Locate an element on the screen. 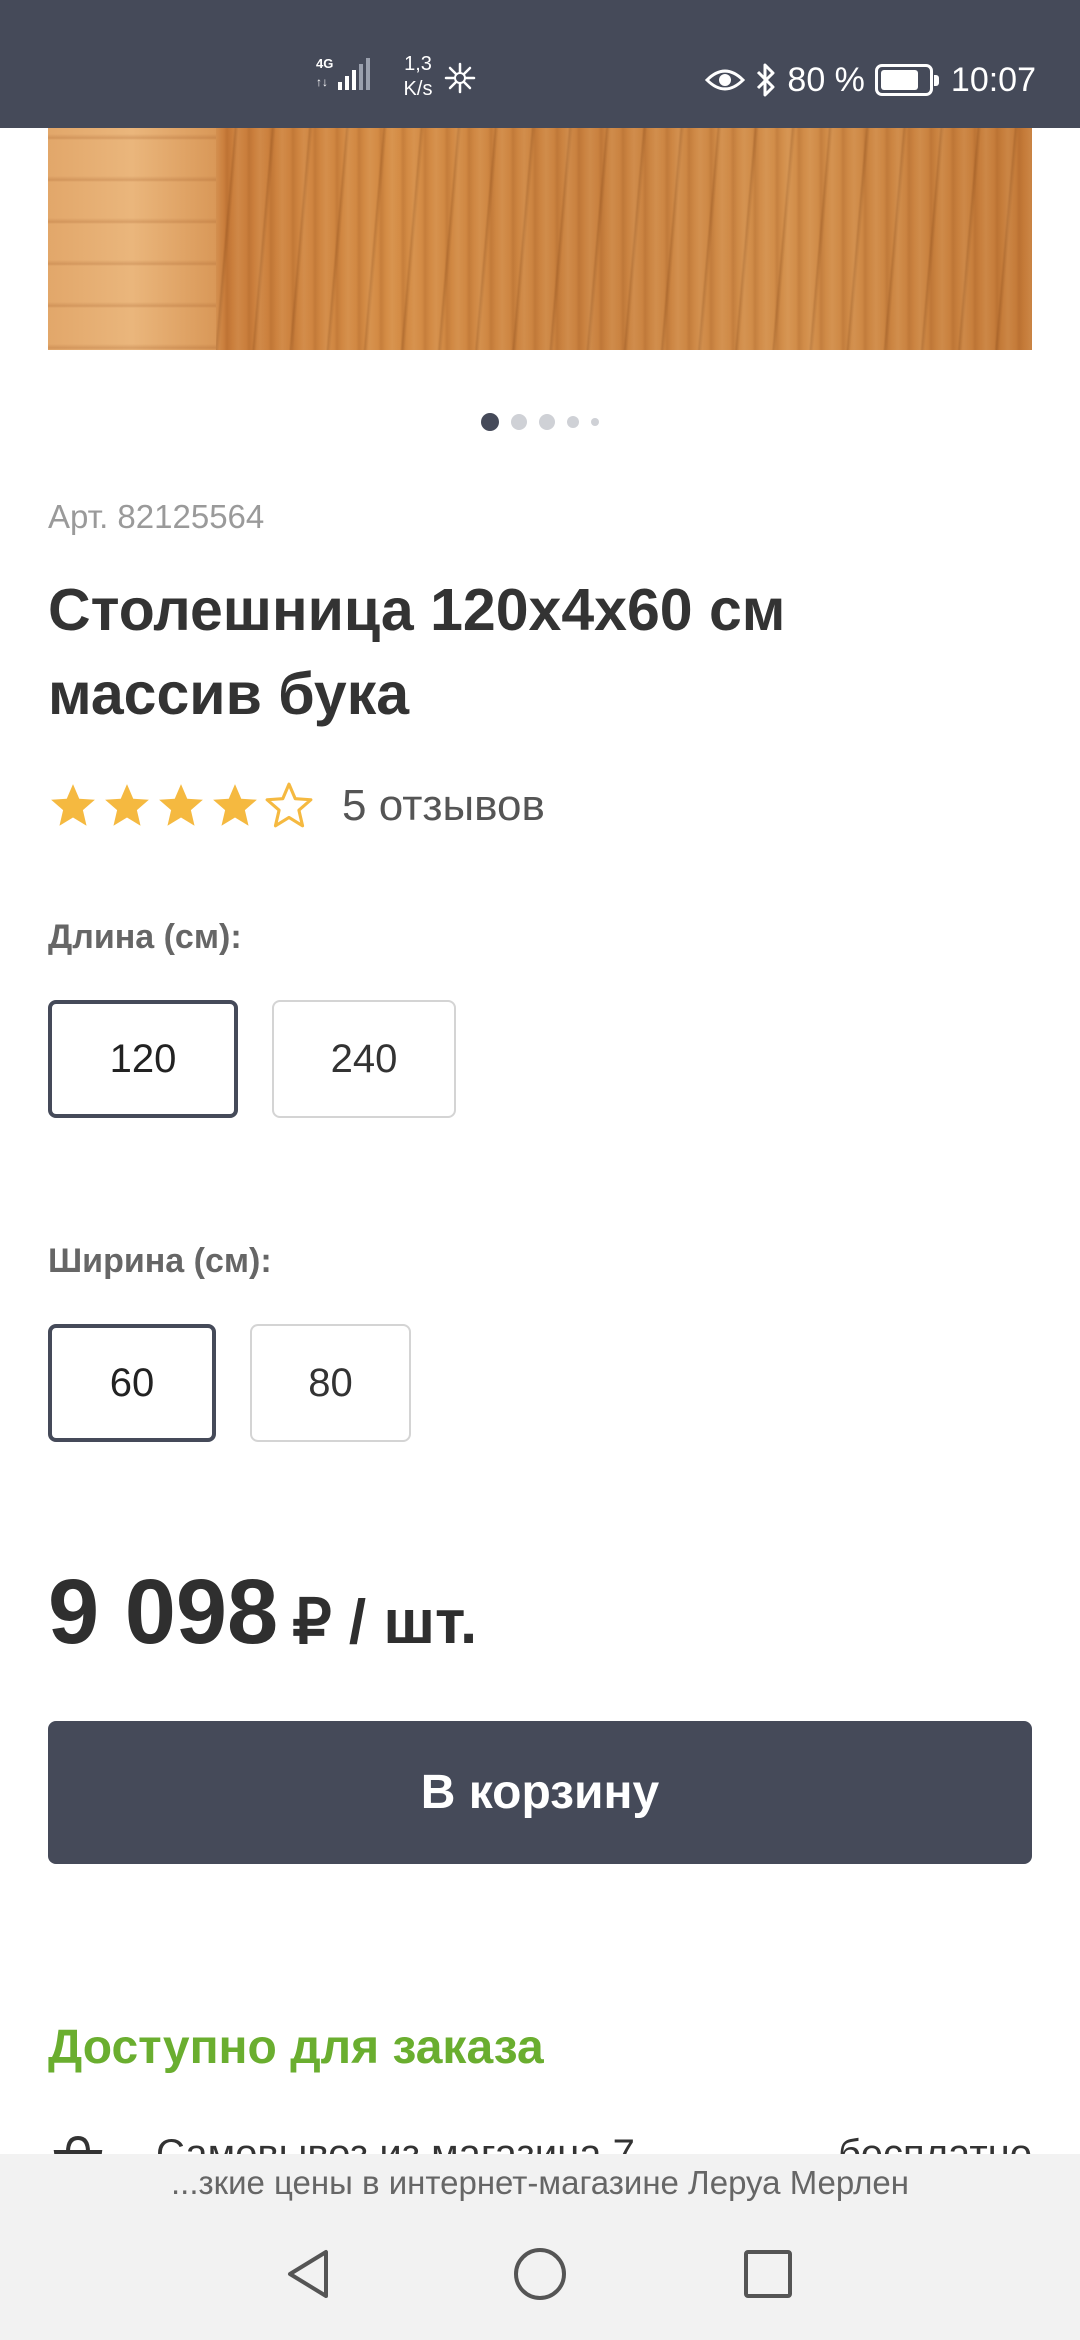 This screenshot has width=1080, height=2340. width-options: 60 80 is located at coordinates (229, 1383).